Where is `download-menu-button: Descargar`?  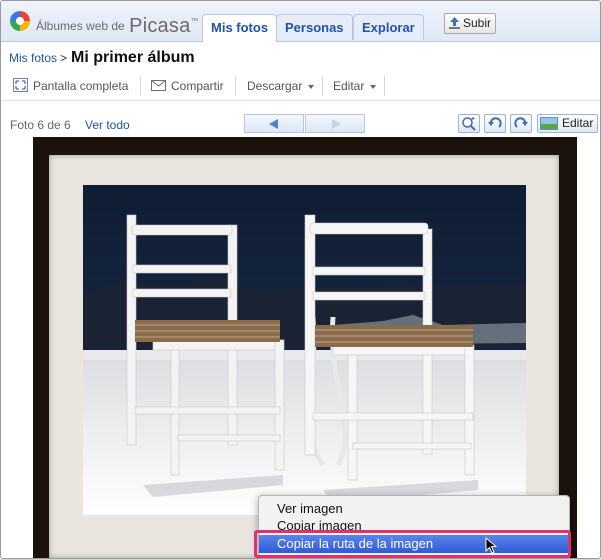 download-menu-button: Descargar is located at coordinates (281, 86).